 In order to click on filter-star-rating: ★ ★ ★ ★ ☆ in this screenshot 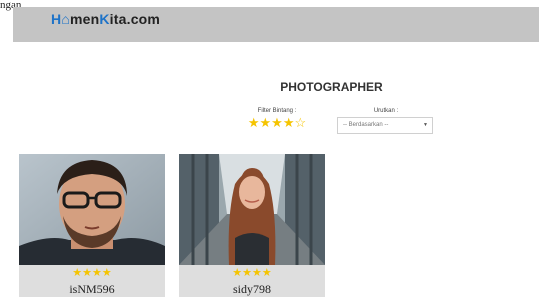, I will do `click(277, 122)`.